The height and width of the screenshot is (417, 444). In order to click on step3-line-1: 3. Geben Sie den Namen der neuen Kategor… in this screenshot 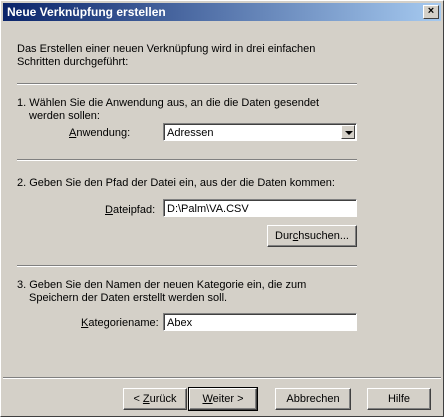, I will do `click(162, 285)`.